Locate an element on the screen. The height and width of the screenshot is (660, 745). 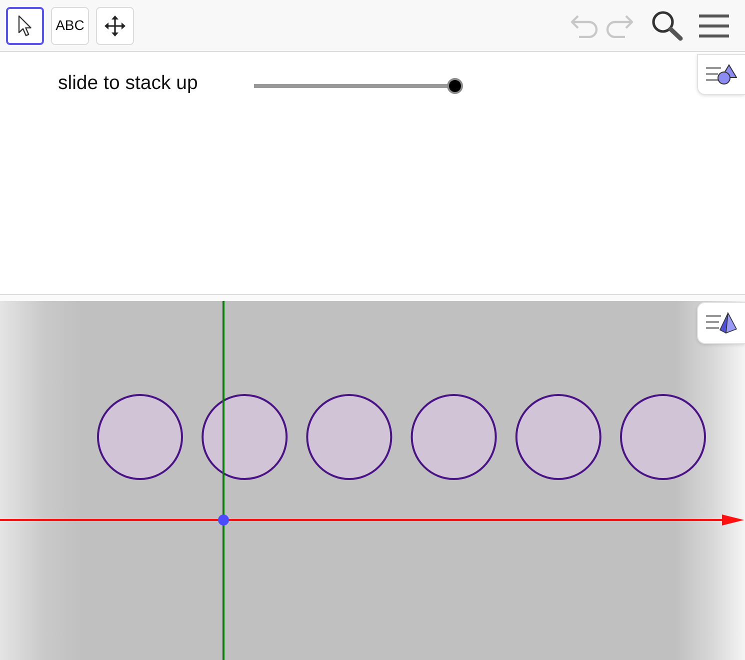
redo-icon is located at coordinates (620, 26).